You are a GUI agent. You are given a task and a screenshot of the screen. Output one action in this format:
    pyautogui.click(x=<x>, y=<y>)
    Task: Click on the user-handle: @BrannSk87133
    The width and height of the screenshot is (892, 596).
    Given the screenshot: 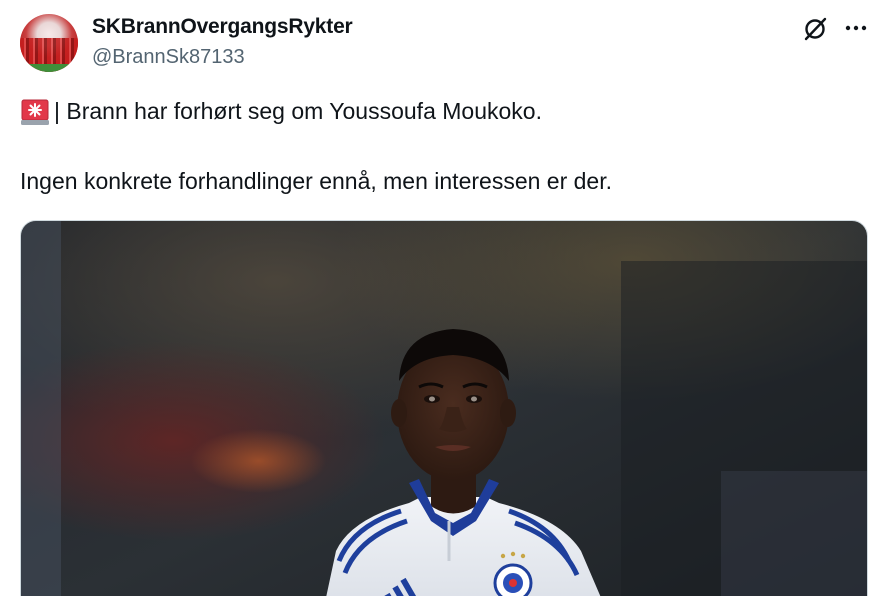 What is the action you would take?
    pyautogui.click(x=168, y=57)
    